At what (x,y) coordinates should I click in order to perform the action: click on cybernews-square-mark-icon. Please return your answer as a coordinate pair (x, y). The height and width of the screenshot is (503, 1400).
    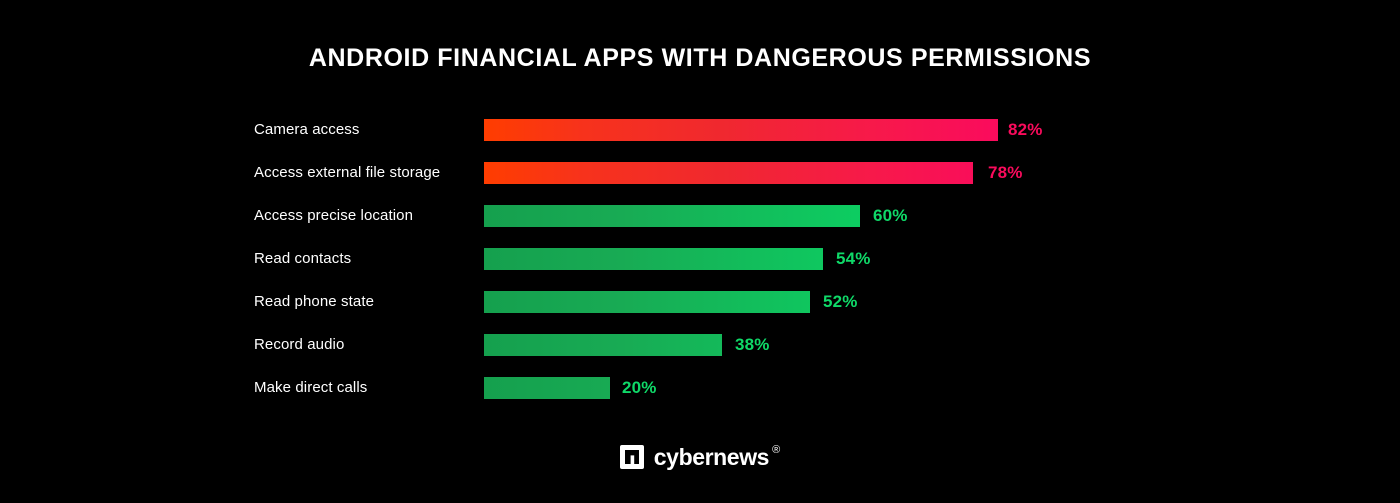
    Looking at the image, I should click on (631, 457).